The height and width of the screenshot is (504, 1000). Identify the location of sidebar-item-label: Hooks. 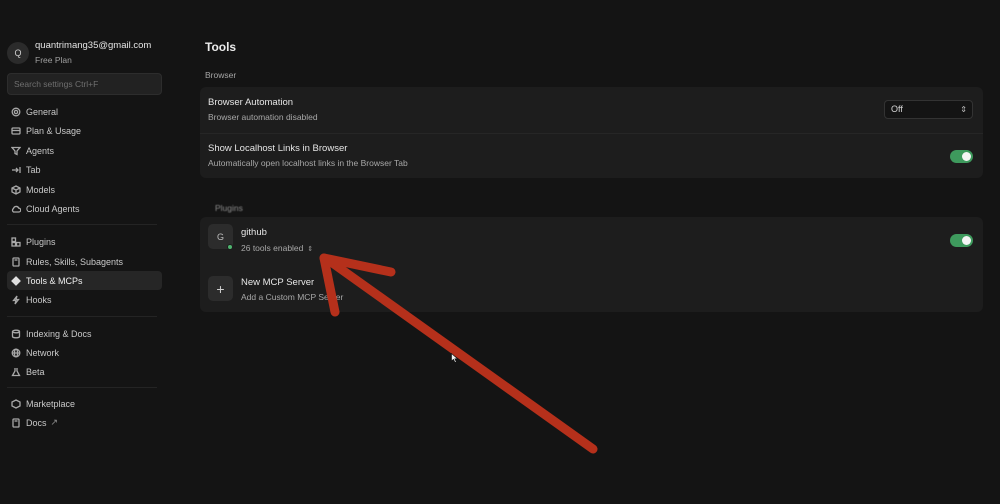
(39, 299).